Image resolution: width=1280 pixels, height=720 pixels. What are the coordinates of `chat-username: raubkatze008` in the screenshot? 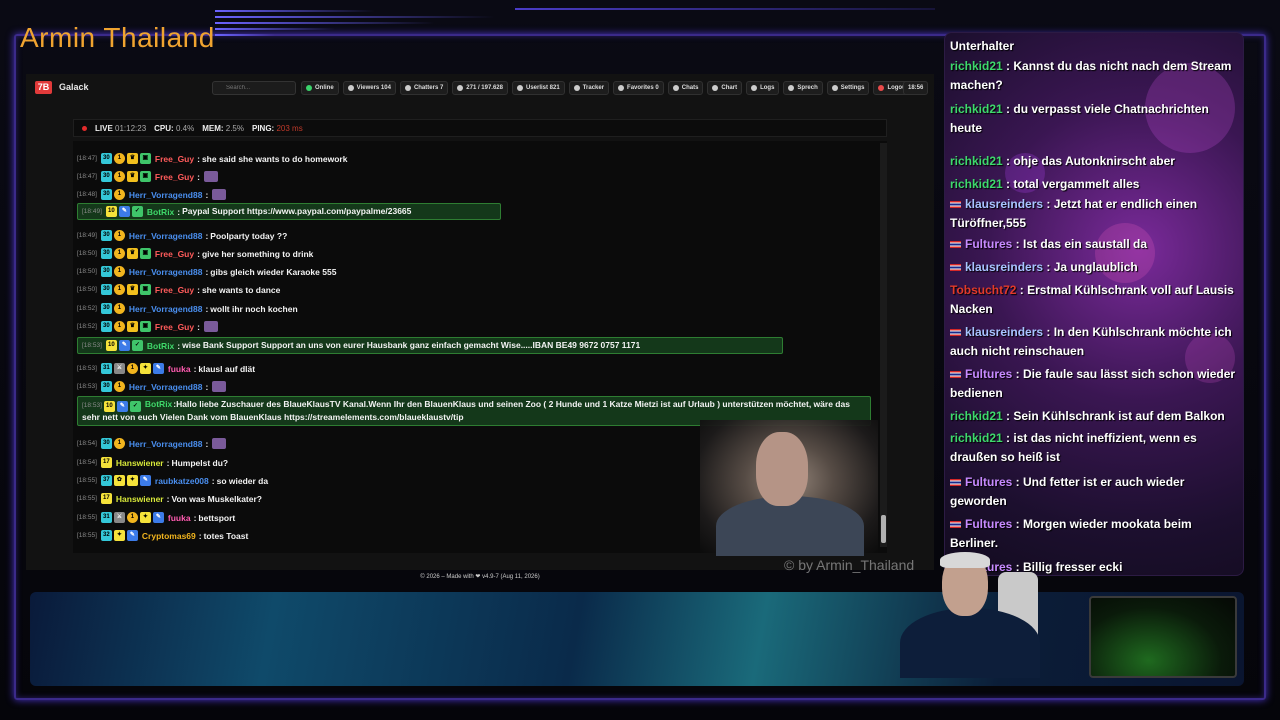 It's located at (182, 481).